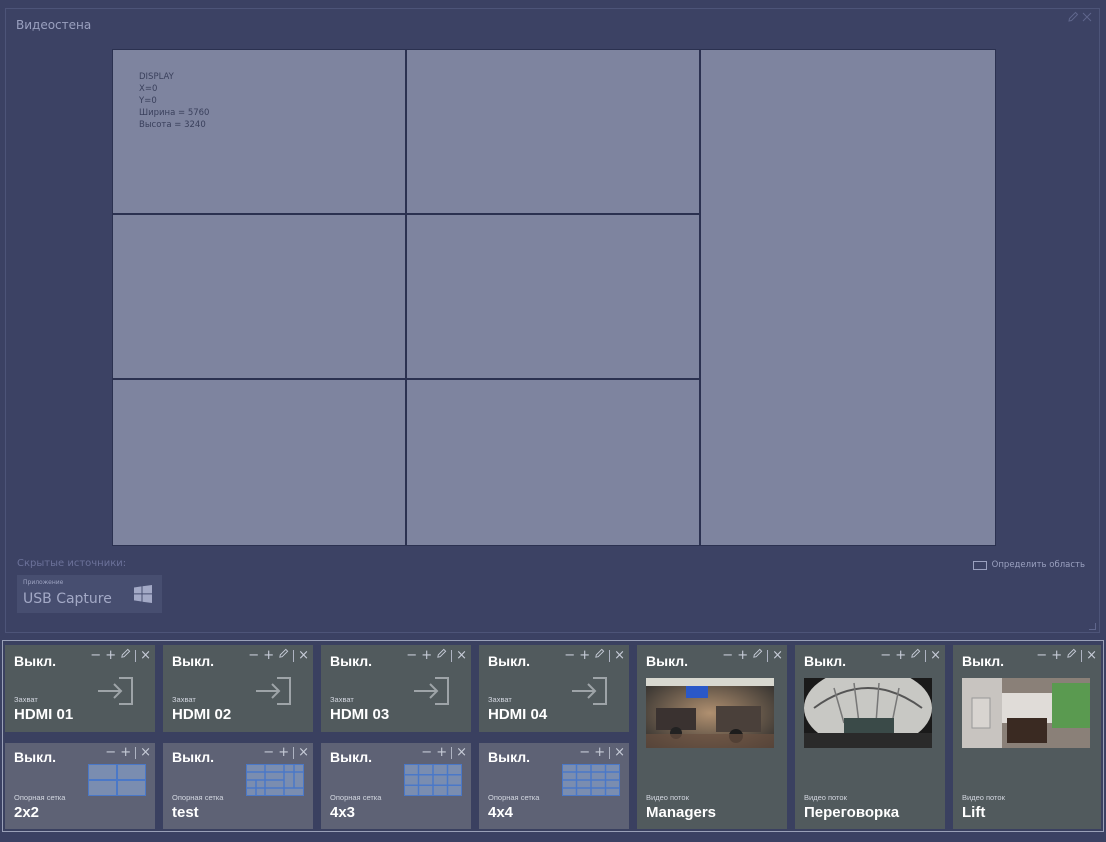 The width and height of the screenshot is (1106, 842). What do you see at coordinates (43, 582) in the screenshot?
I see `source-type-label: Приложение` at bounding box center [43, 582].